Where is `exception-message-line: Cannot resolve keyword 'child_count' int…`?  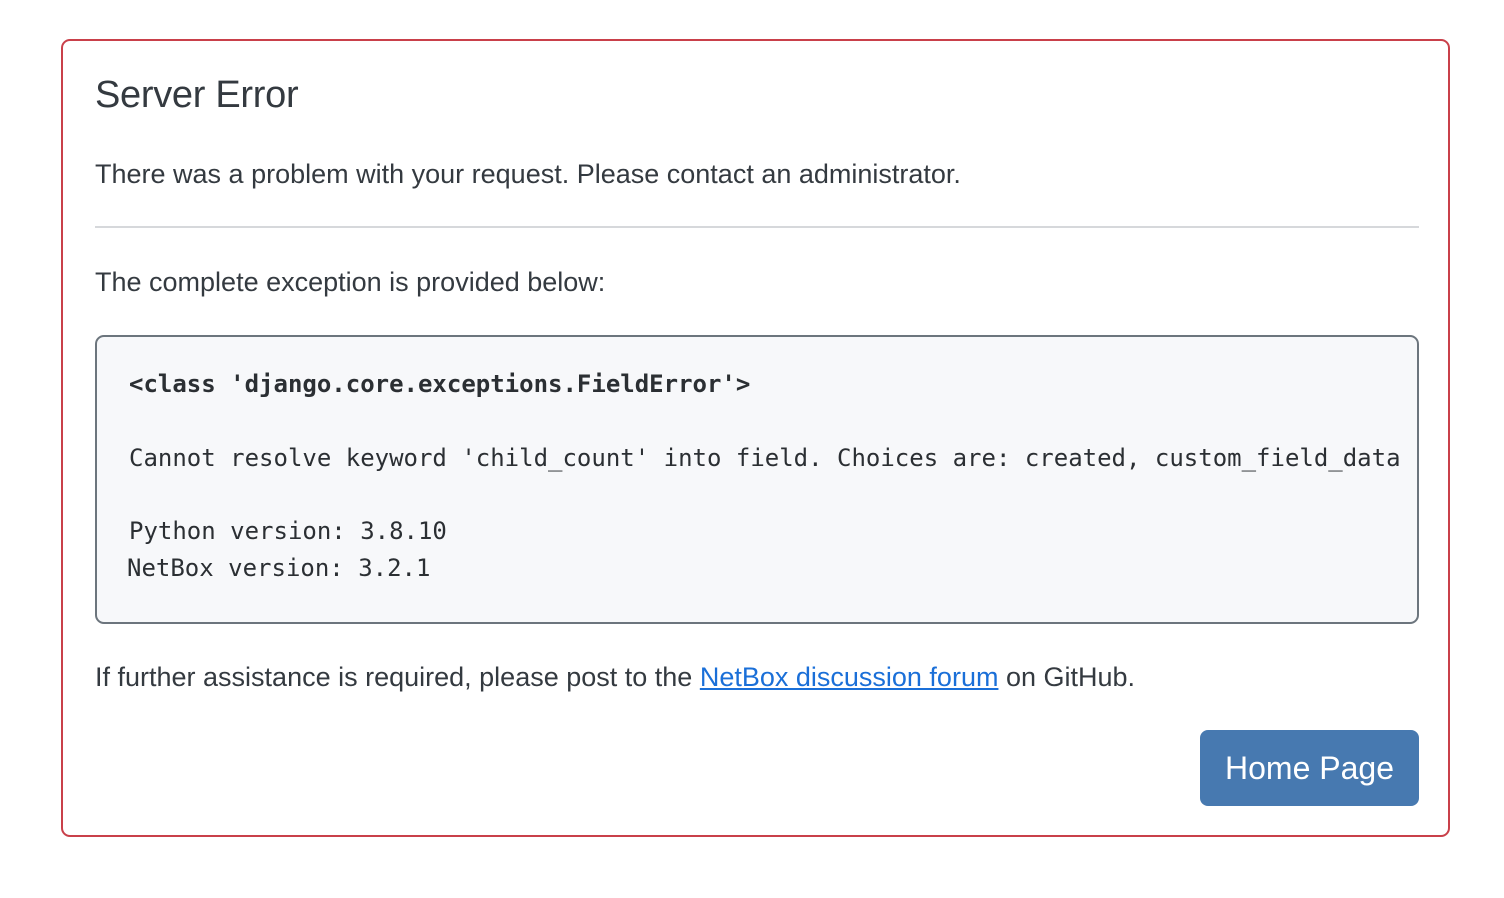
exception-message-line: Cannot resolve keyword 'child_count' int… is located at coordinates (765, 458).